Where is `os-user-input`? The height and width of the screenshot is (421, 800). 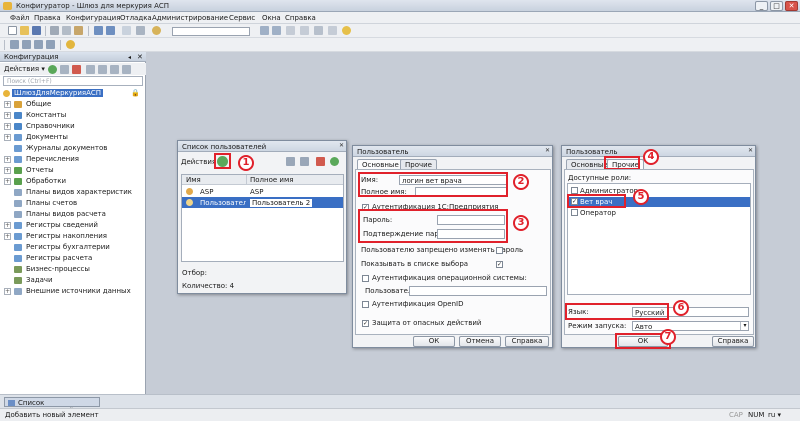 os-user-input is located at coordinates (478, 291).